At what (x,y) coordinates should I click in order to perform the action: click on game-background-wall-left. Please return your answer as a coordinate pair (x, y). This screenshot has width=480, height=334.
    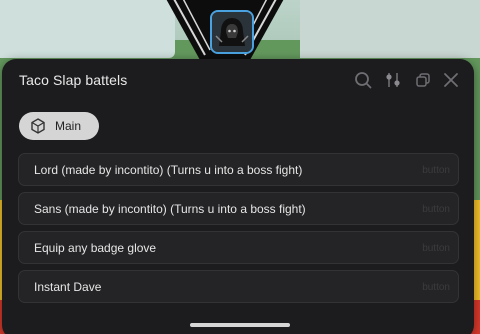
    Looking at the image, I should click on (87, 29).